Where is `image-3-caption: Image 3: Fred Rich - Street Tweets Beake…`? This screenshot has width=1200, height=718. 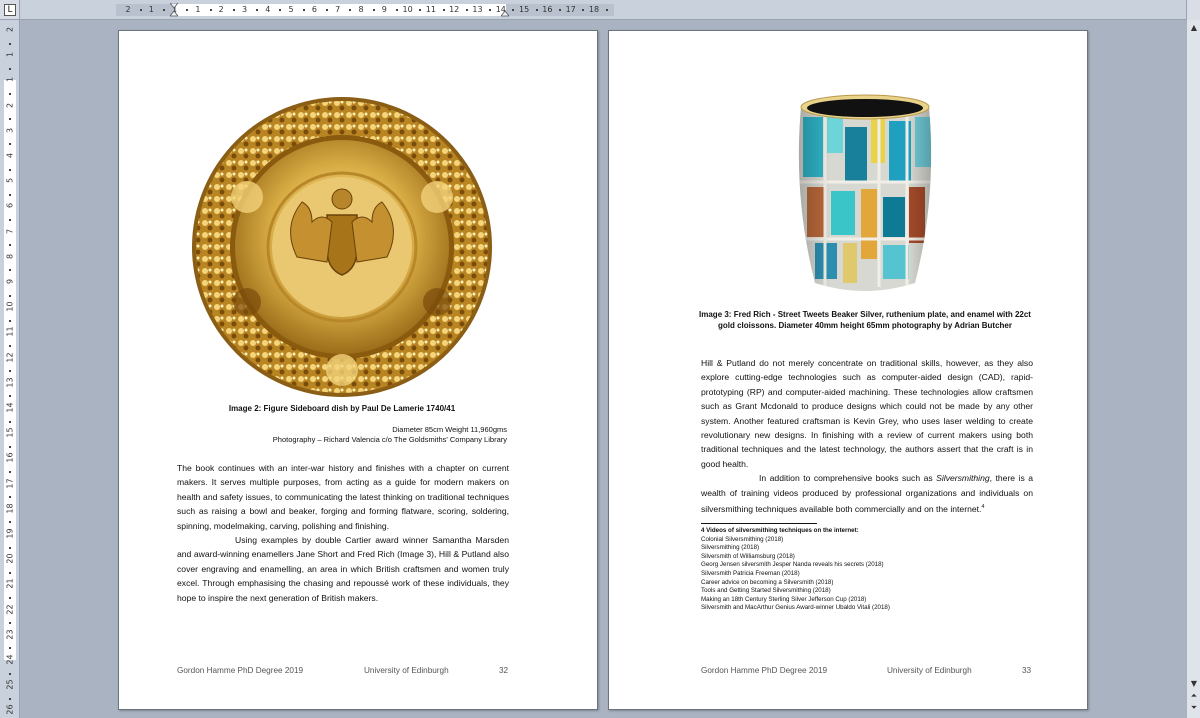
image-3-caption: Image 3: Fred Rich - Street Tweets Beake… is located at coordinates (865, 320).